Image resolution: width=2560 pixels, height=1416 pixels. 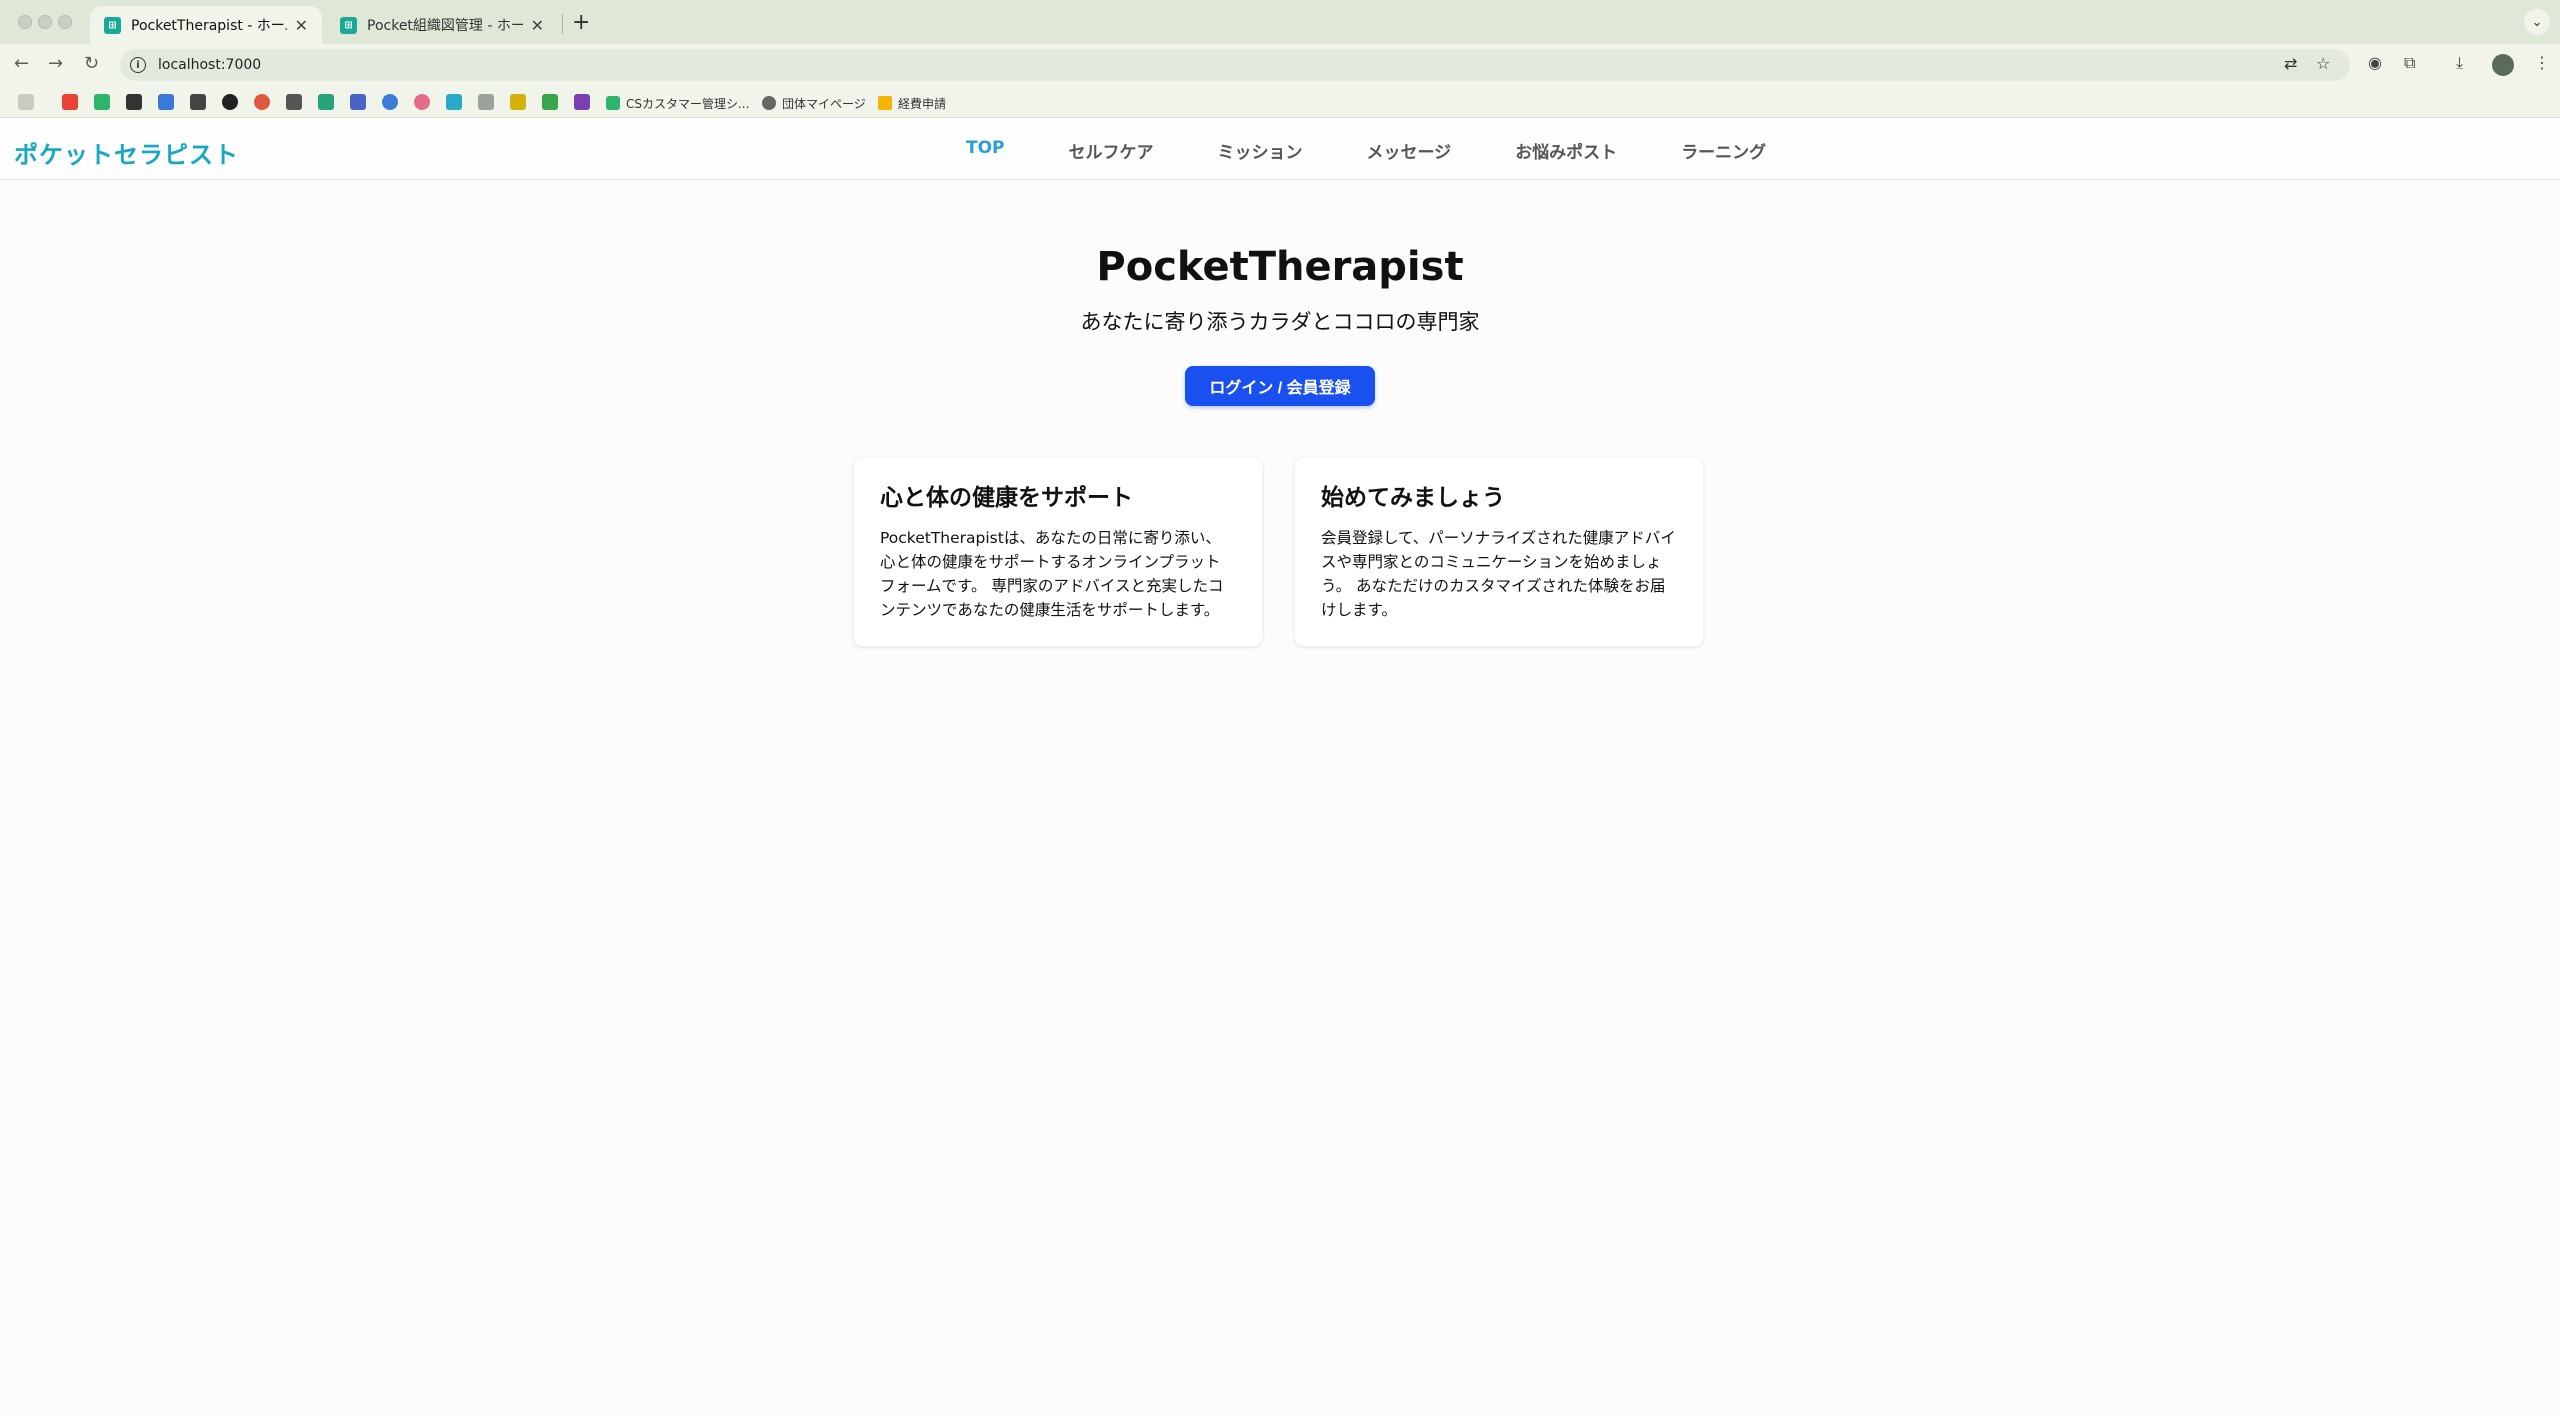 I want to click on browser-toolbar: ← → ↻ i localhost:7000 ⇄ ☆ ◉ ⧉ ⤓ ⋮, so click(x=1280, y=65).